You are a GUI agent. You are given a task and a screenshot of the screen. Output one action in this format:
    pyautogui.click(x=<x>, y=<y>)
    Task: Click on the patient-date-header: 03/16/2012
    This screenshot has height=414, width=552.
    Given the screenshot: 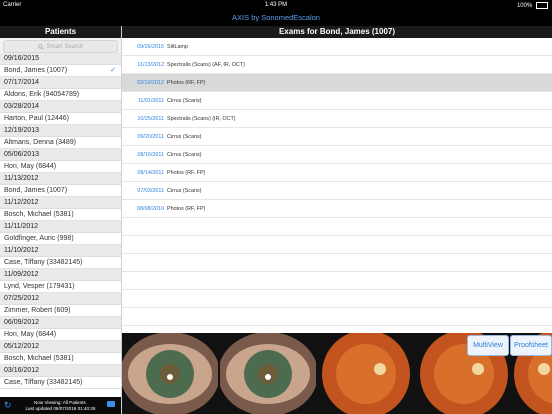 What is the action you would take?
    pyautogui.click(x=60, y=371)
    